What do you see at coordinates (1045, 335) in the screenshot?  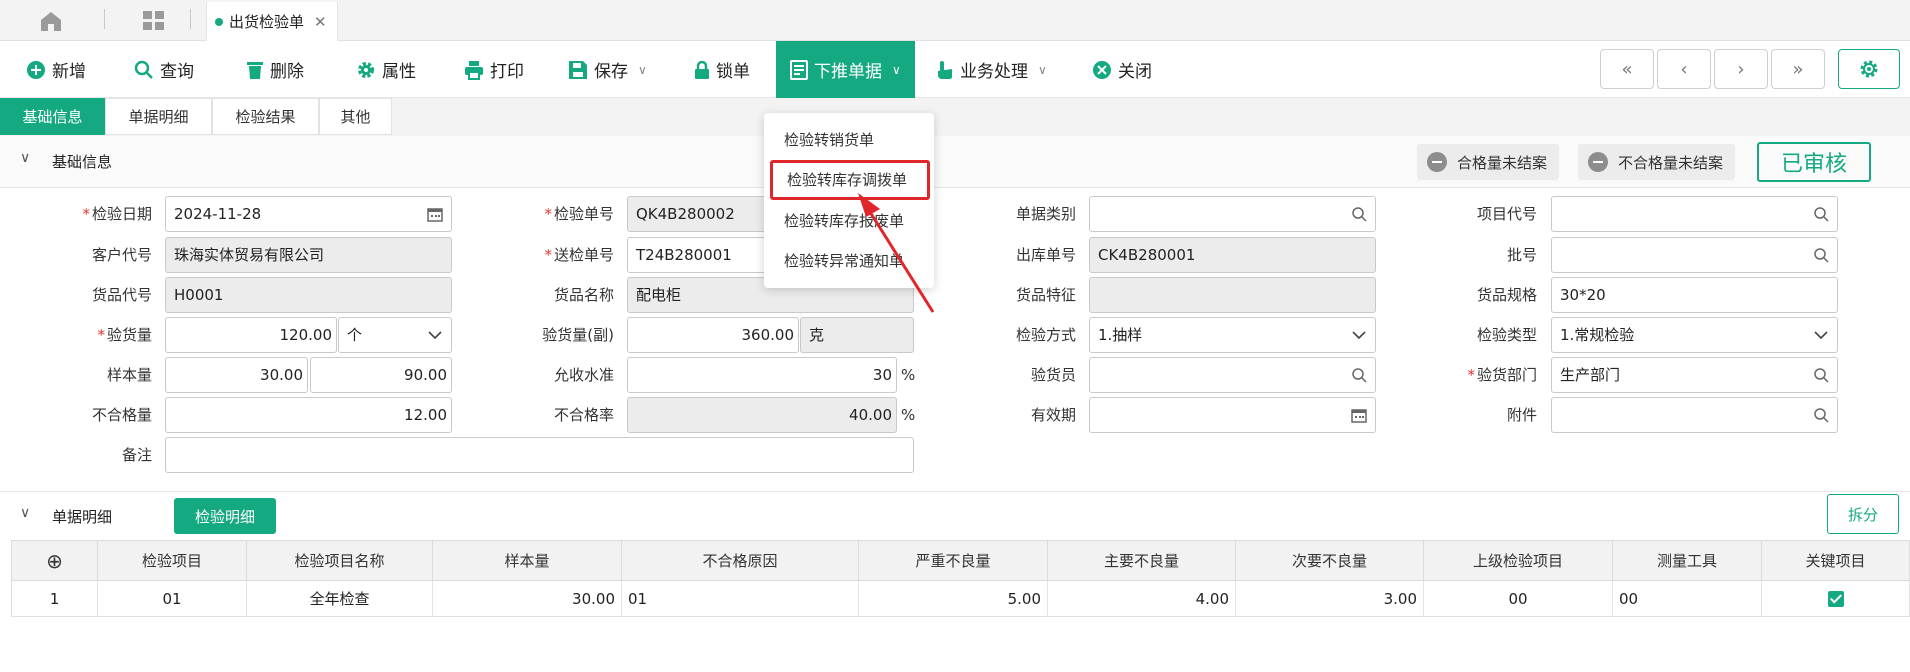 I see `inspect-method-label: 检验方式` at bounding box center [1045, 335].